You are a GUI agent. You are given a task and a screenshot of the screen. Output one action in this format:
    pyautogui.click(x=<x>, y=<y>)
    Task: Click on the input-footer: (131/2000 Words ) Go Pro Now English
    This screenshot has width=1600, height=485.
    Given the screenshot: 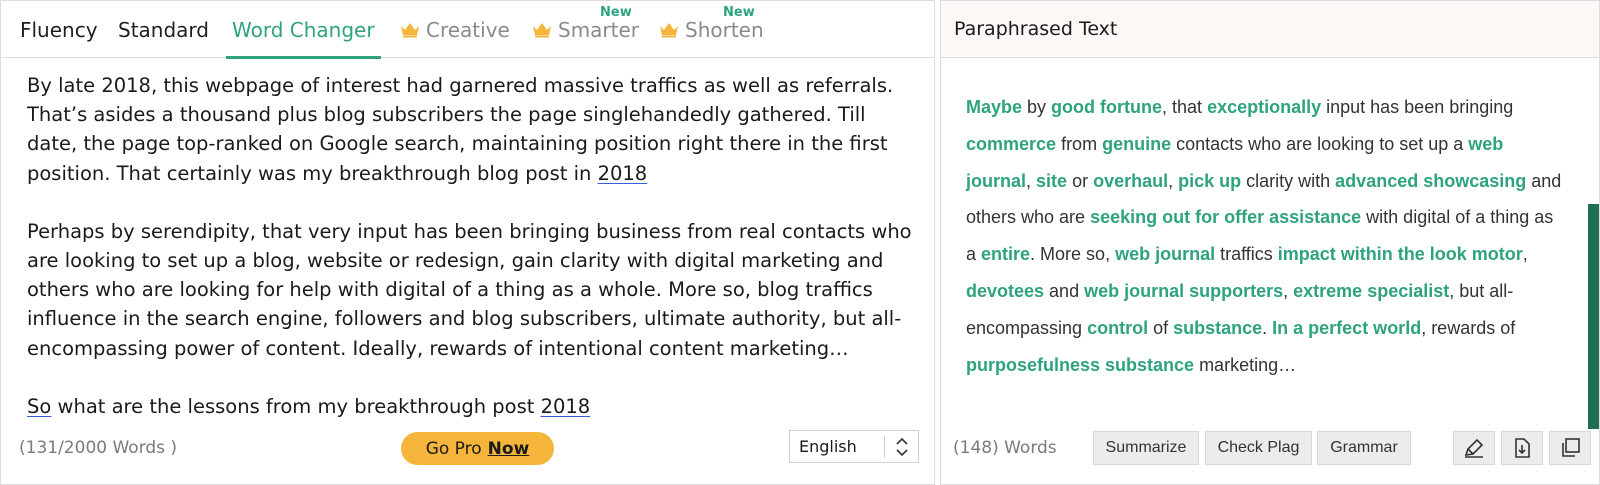 What is the action you would take?
    pyautogui.click(x=467, y=455)
    